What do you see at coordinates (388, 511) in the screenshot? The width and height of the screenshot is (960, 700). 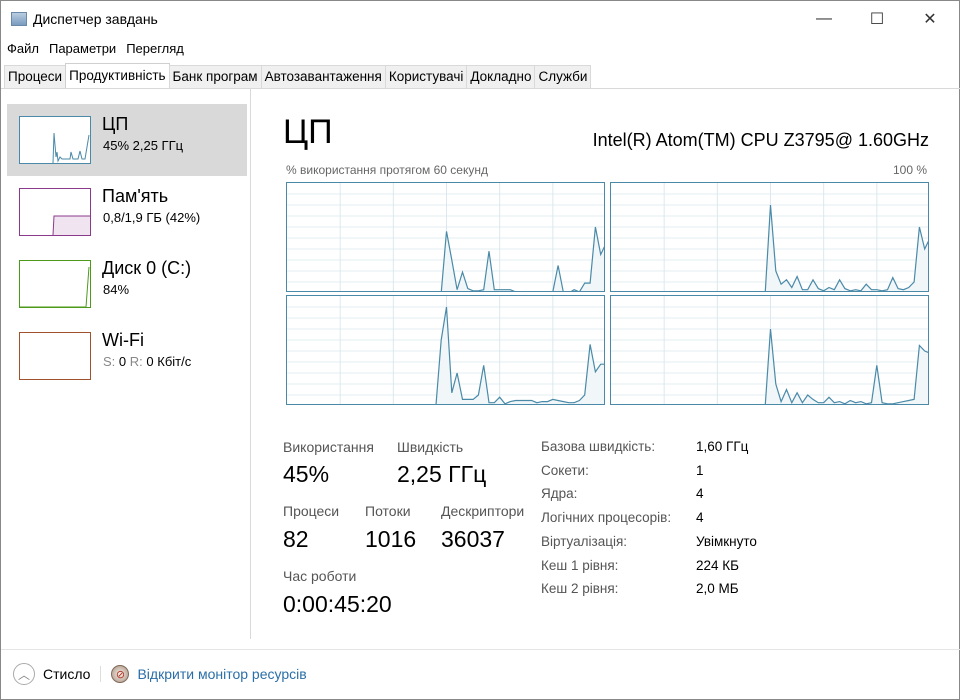 I see `threads-label: Потоки` at bounding box center [388, 511].